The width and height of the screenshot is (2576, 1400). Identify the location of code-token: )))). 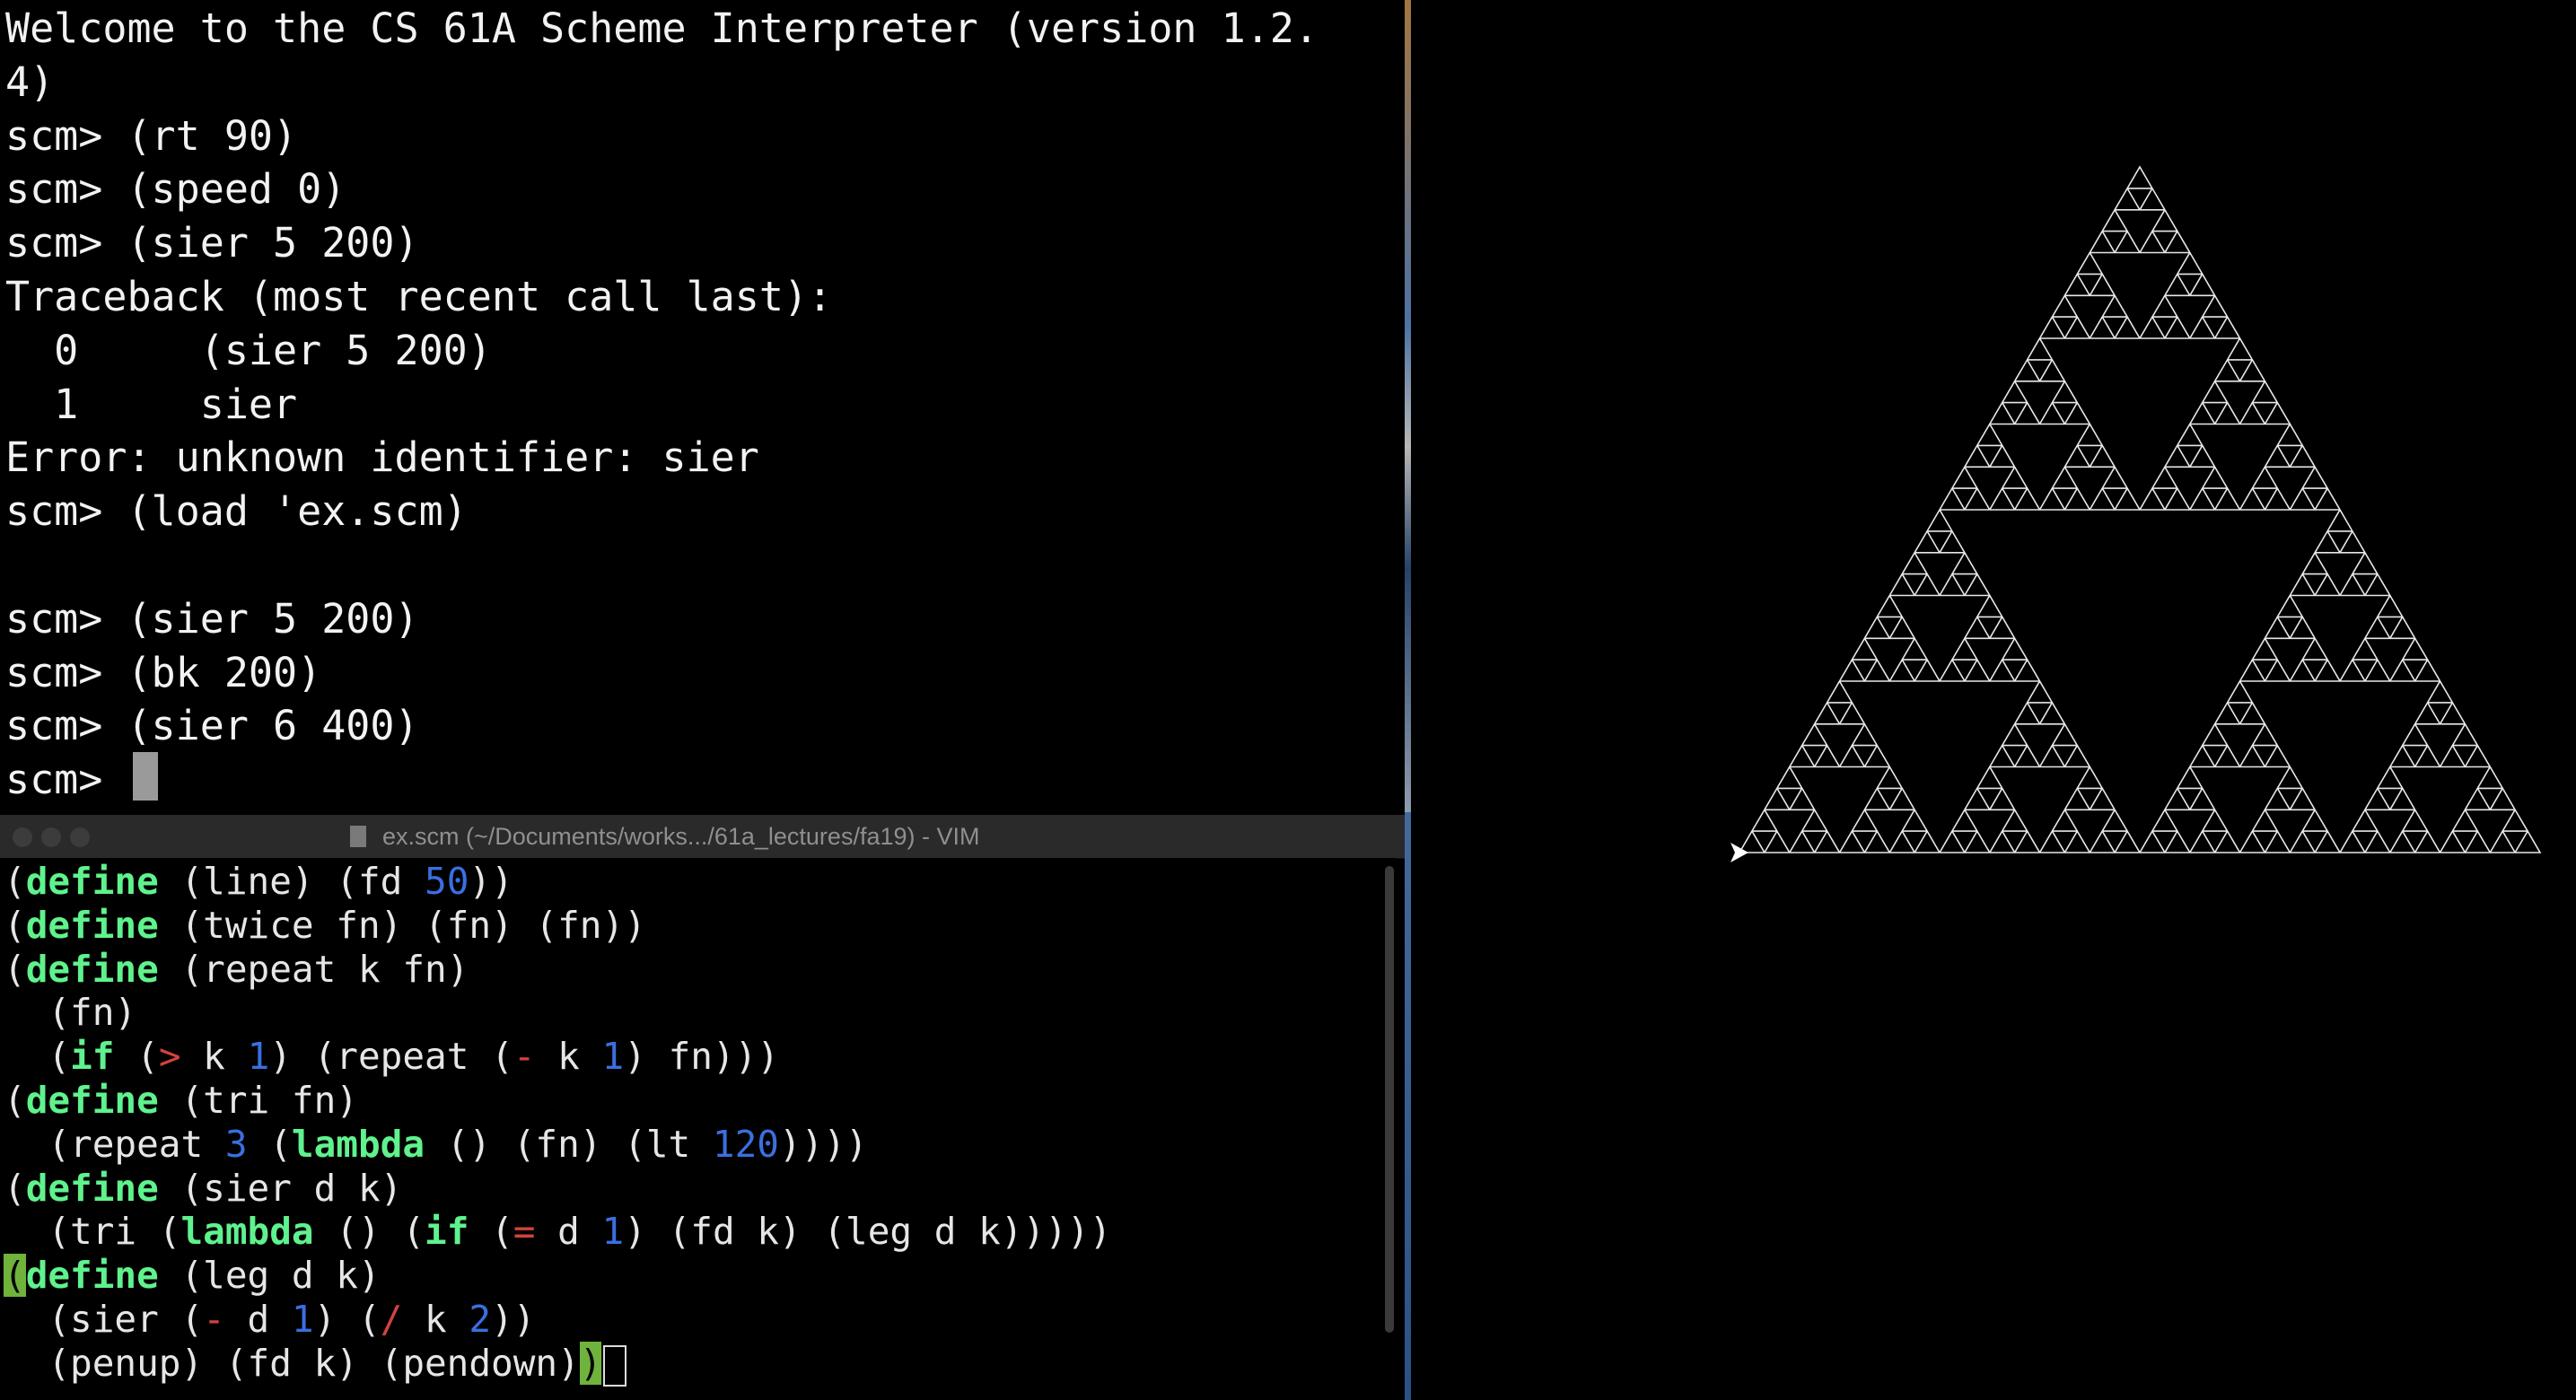
(823, 1144).